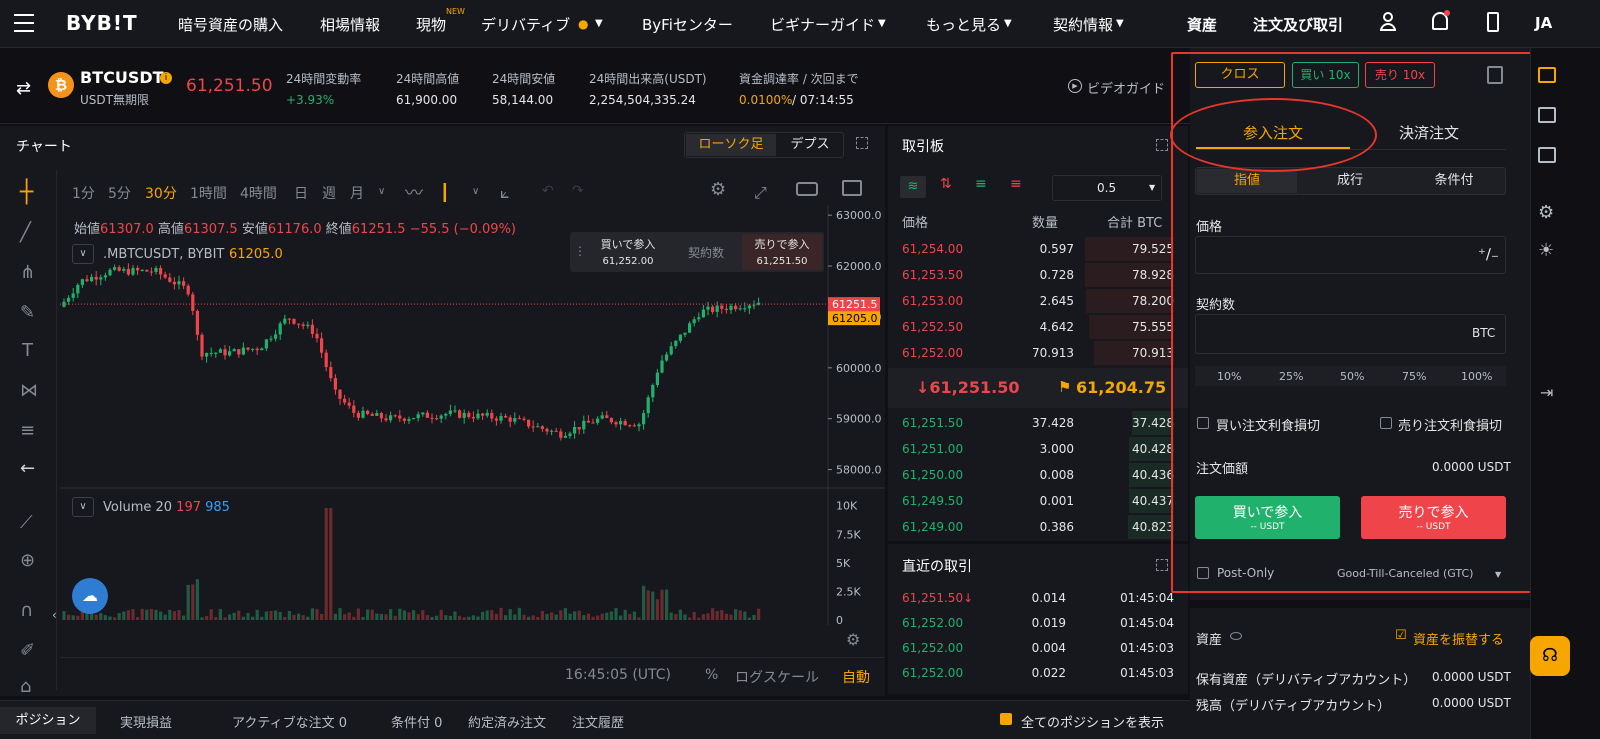 The height and width of the screenshot is (739, 1600). I want to click on tab-positions: ポジション, so click(48, 720).